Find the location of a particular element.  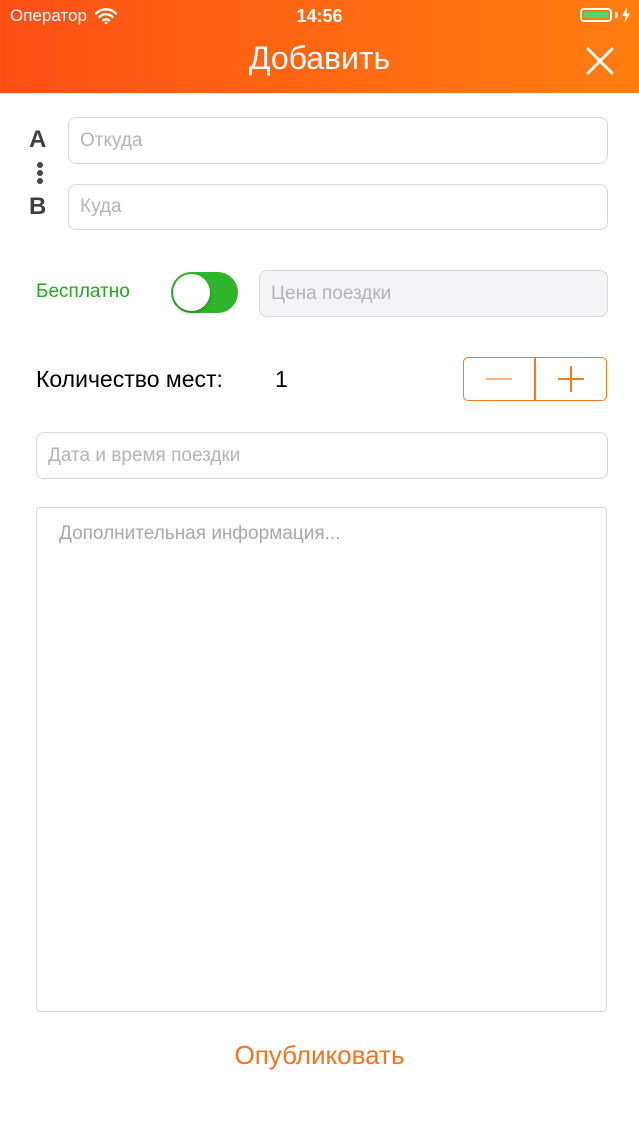

route-dots-icon is located at coordinates (40, 174).